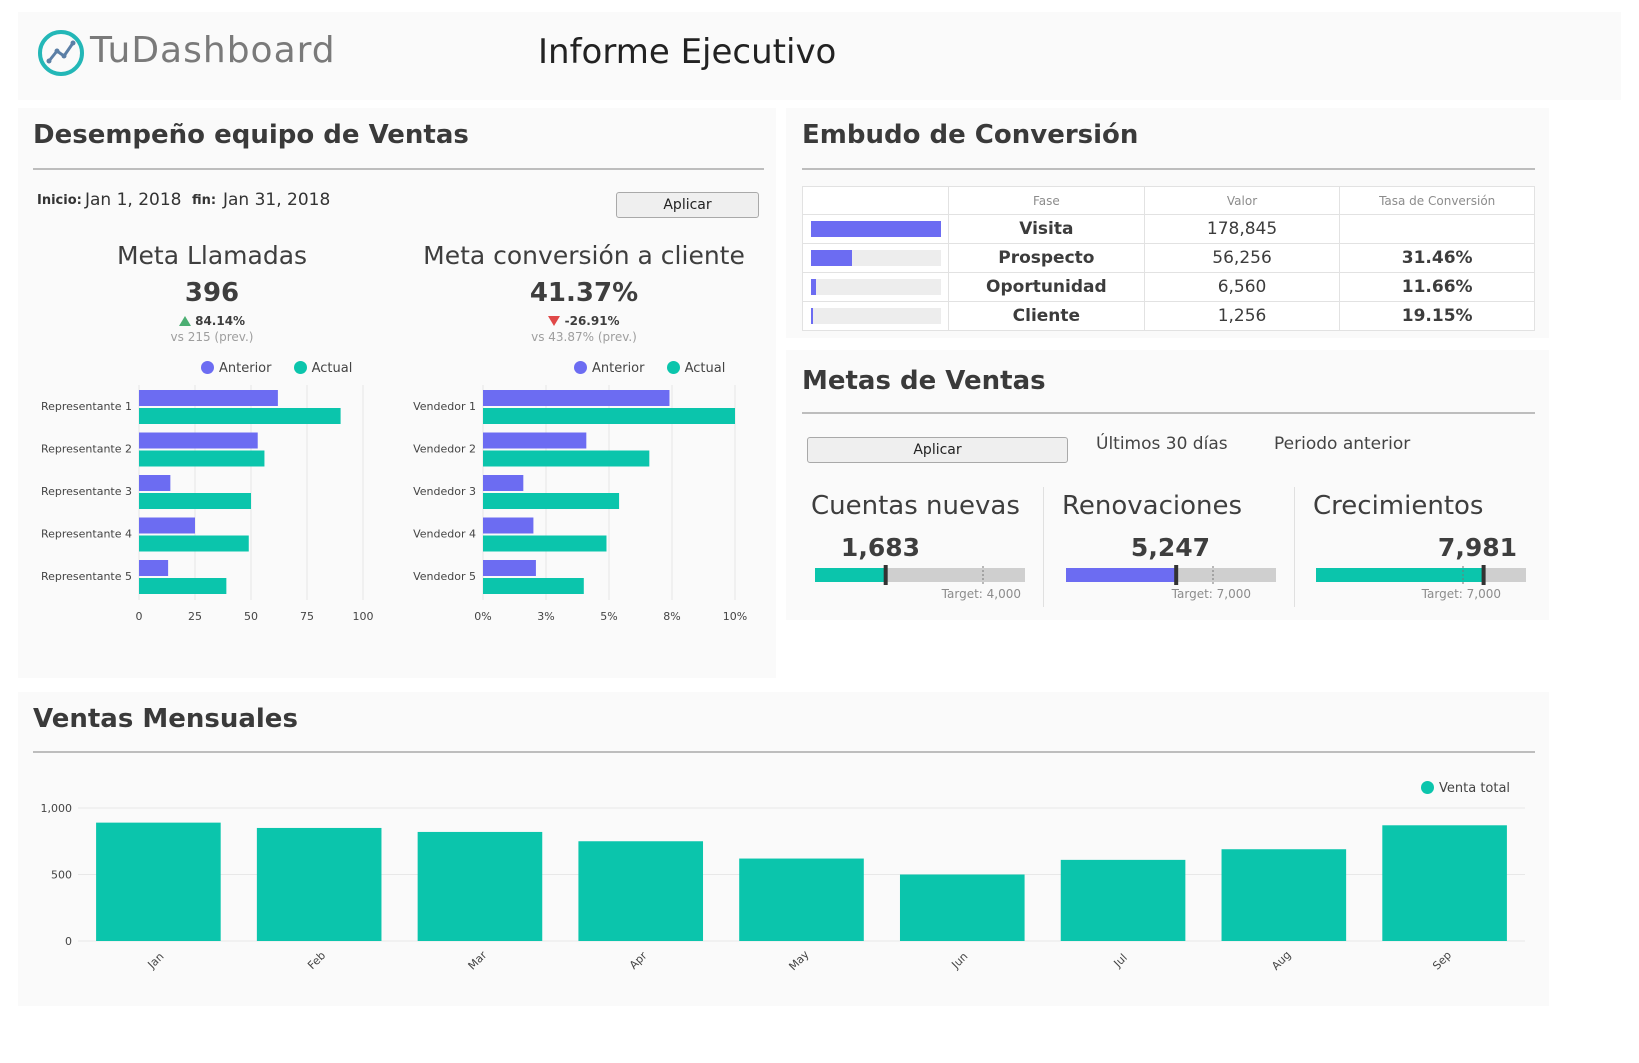 The width and height of the screenshot is (1639, 1063). Describe the element at coordinates (1398, 506) in the screenshot. I see `goal-title-growth: Crecimientos` at that location.